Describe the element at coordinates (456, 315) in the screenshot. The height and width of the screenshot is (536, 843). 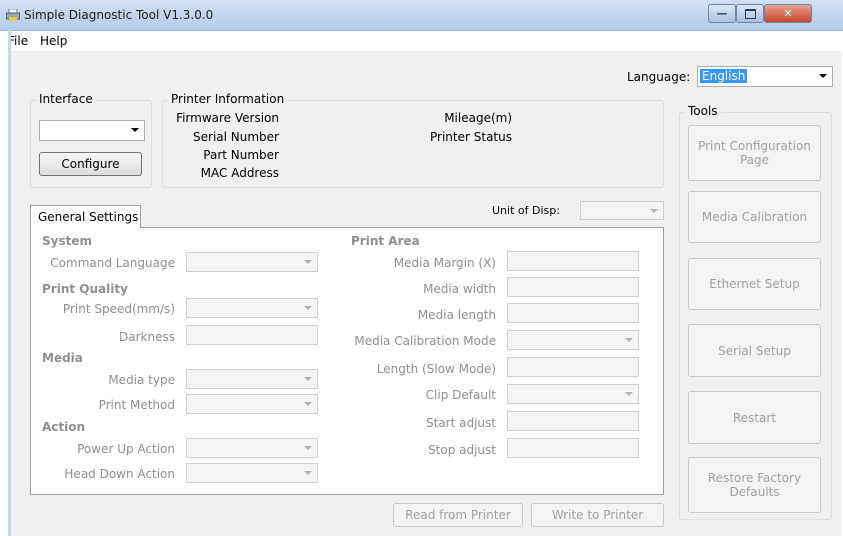
I see `media-length-label: Media length` at that location.